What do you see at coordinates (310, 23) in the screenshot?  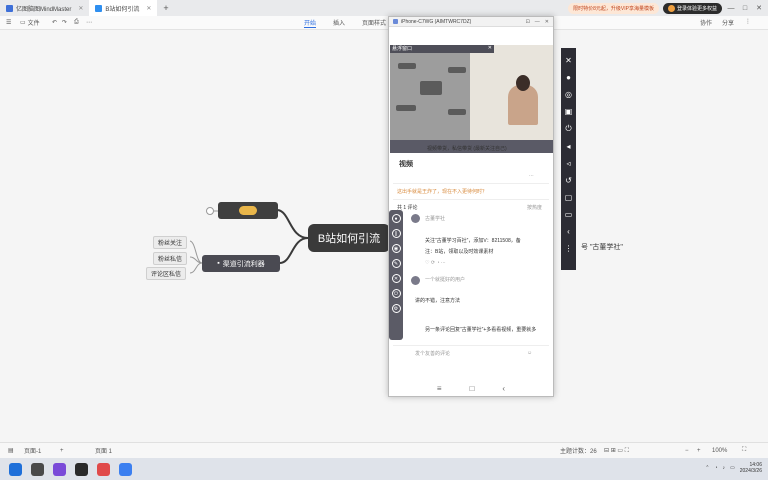 I see `tab-start: 开始` at bounding box center [310, 23].